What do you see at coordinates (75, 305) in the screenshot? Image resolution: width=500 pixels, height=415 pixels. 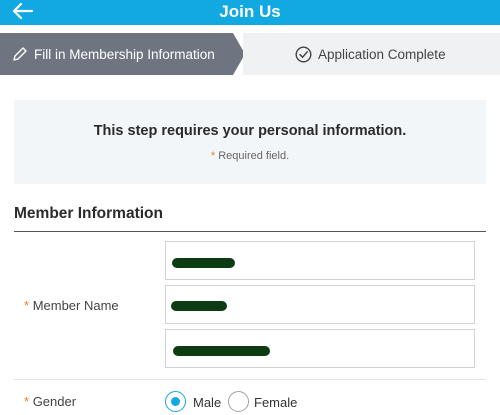 I see `member-name-label-text: Member Name` at bounding box center [75, 305].